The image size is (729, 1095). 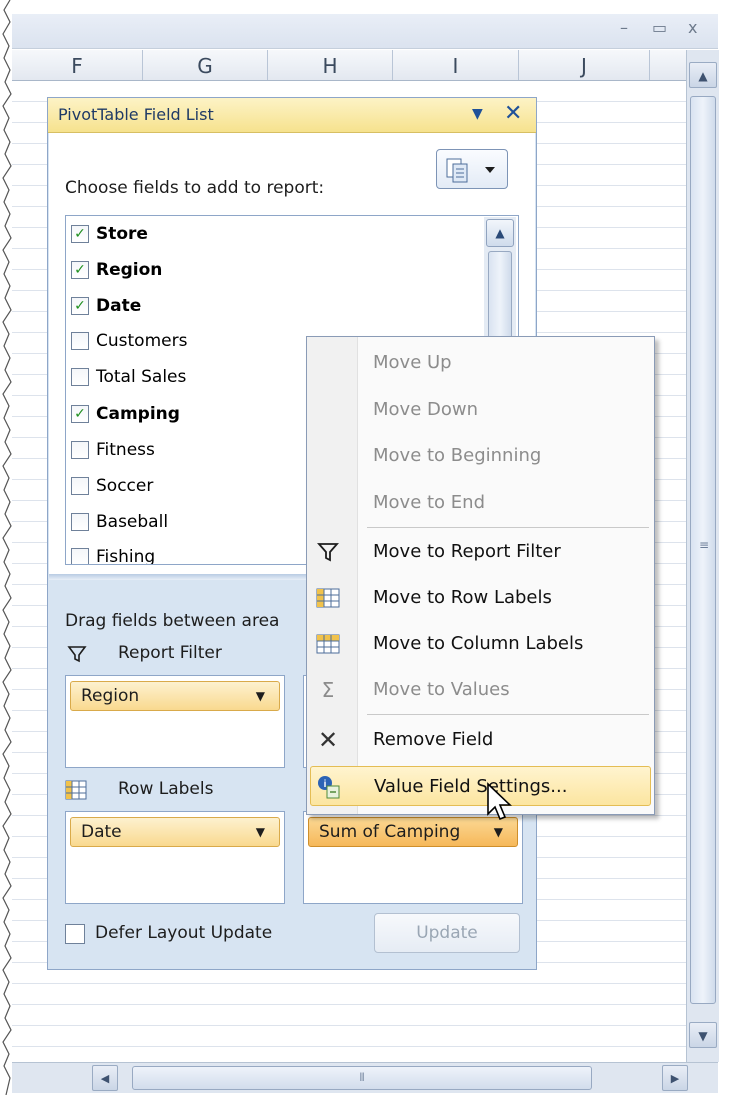 I want to click on window-title-bar, so click(x=365, y=31).